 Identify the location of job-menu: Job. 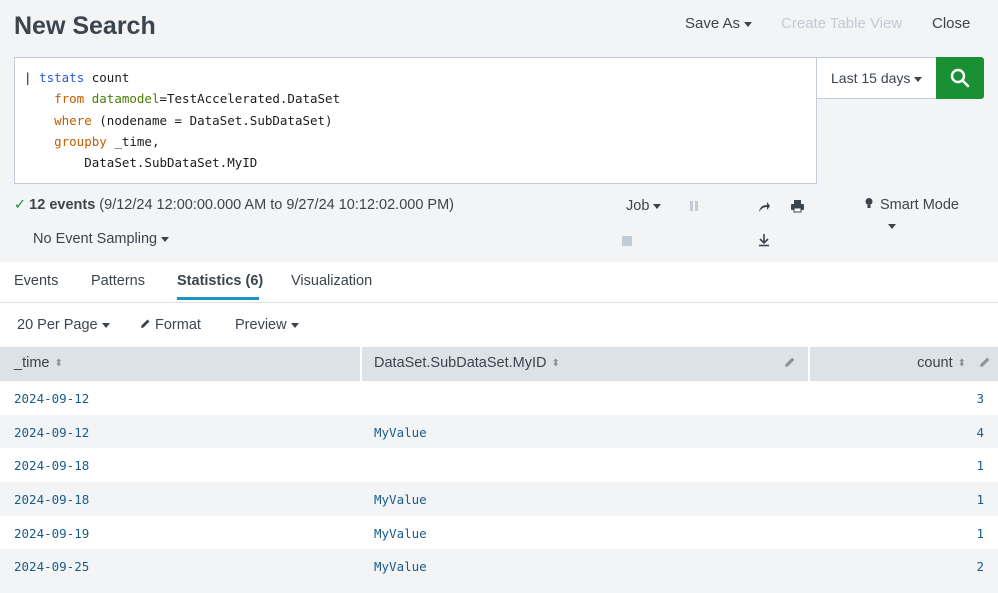
(644, 206).